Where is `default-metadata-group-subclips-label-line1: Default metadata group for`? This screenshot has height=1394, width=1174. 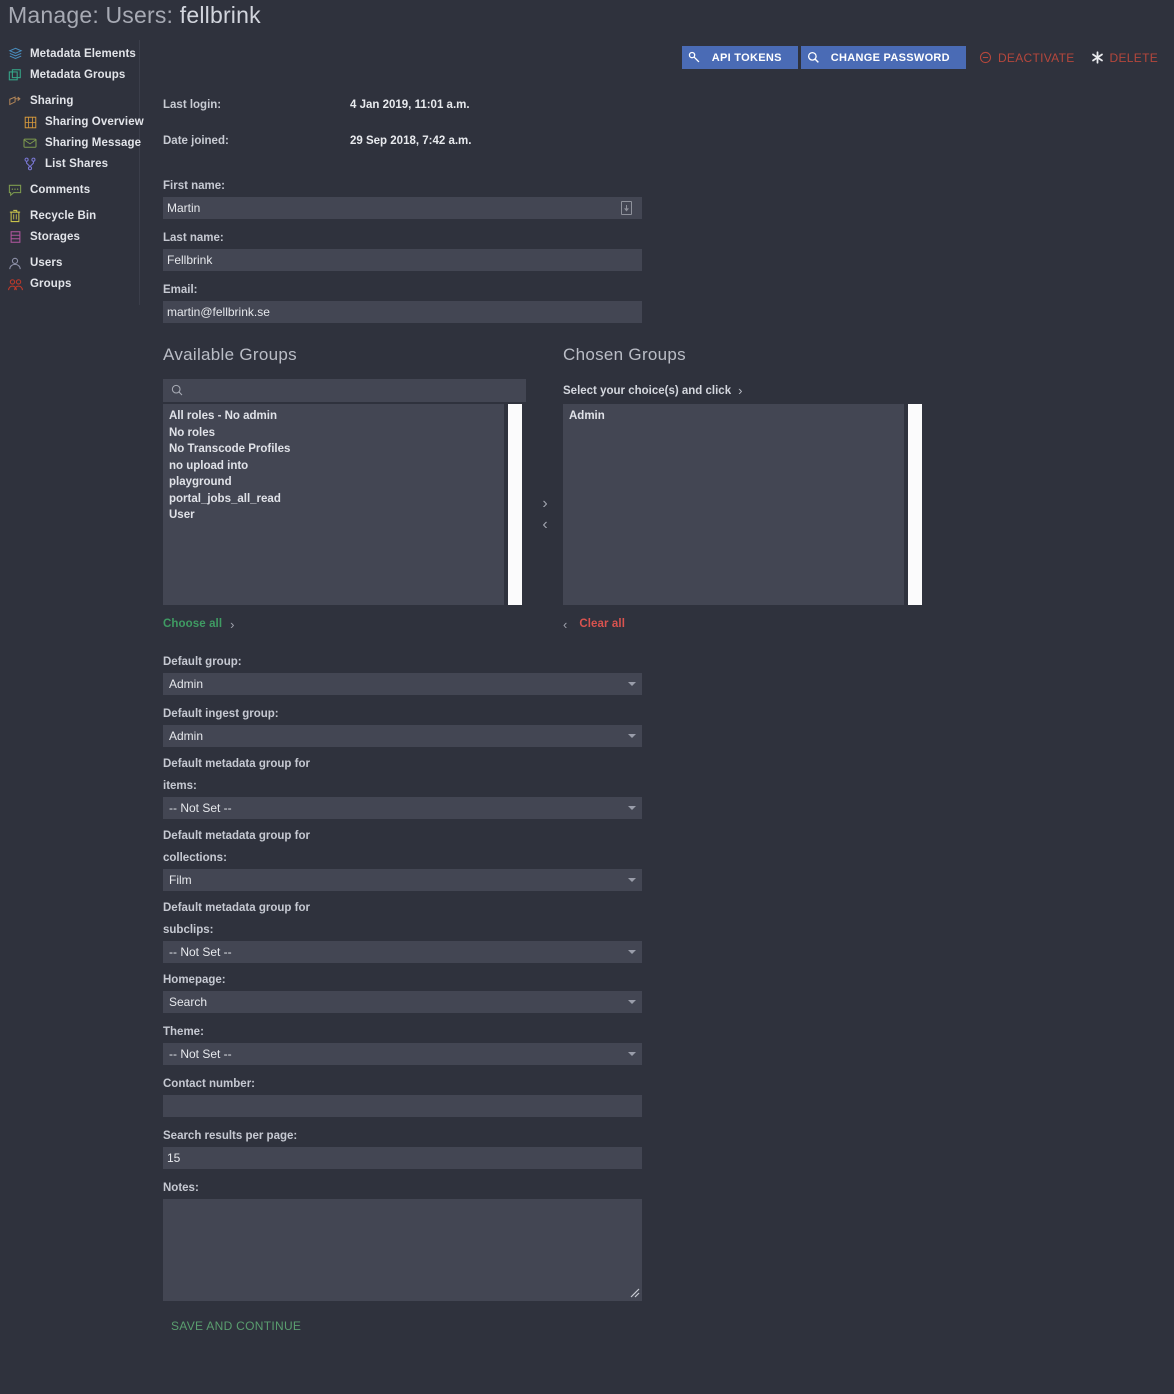 default-metadata-group-subclips-label-line1: Default metadata group for is located at coordinates (236, 908).